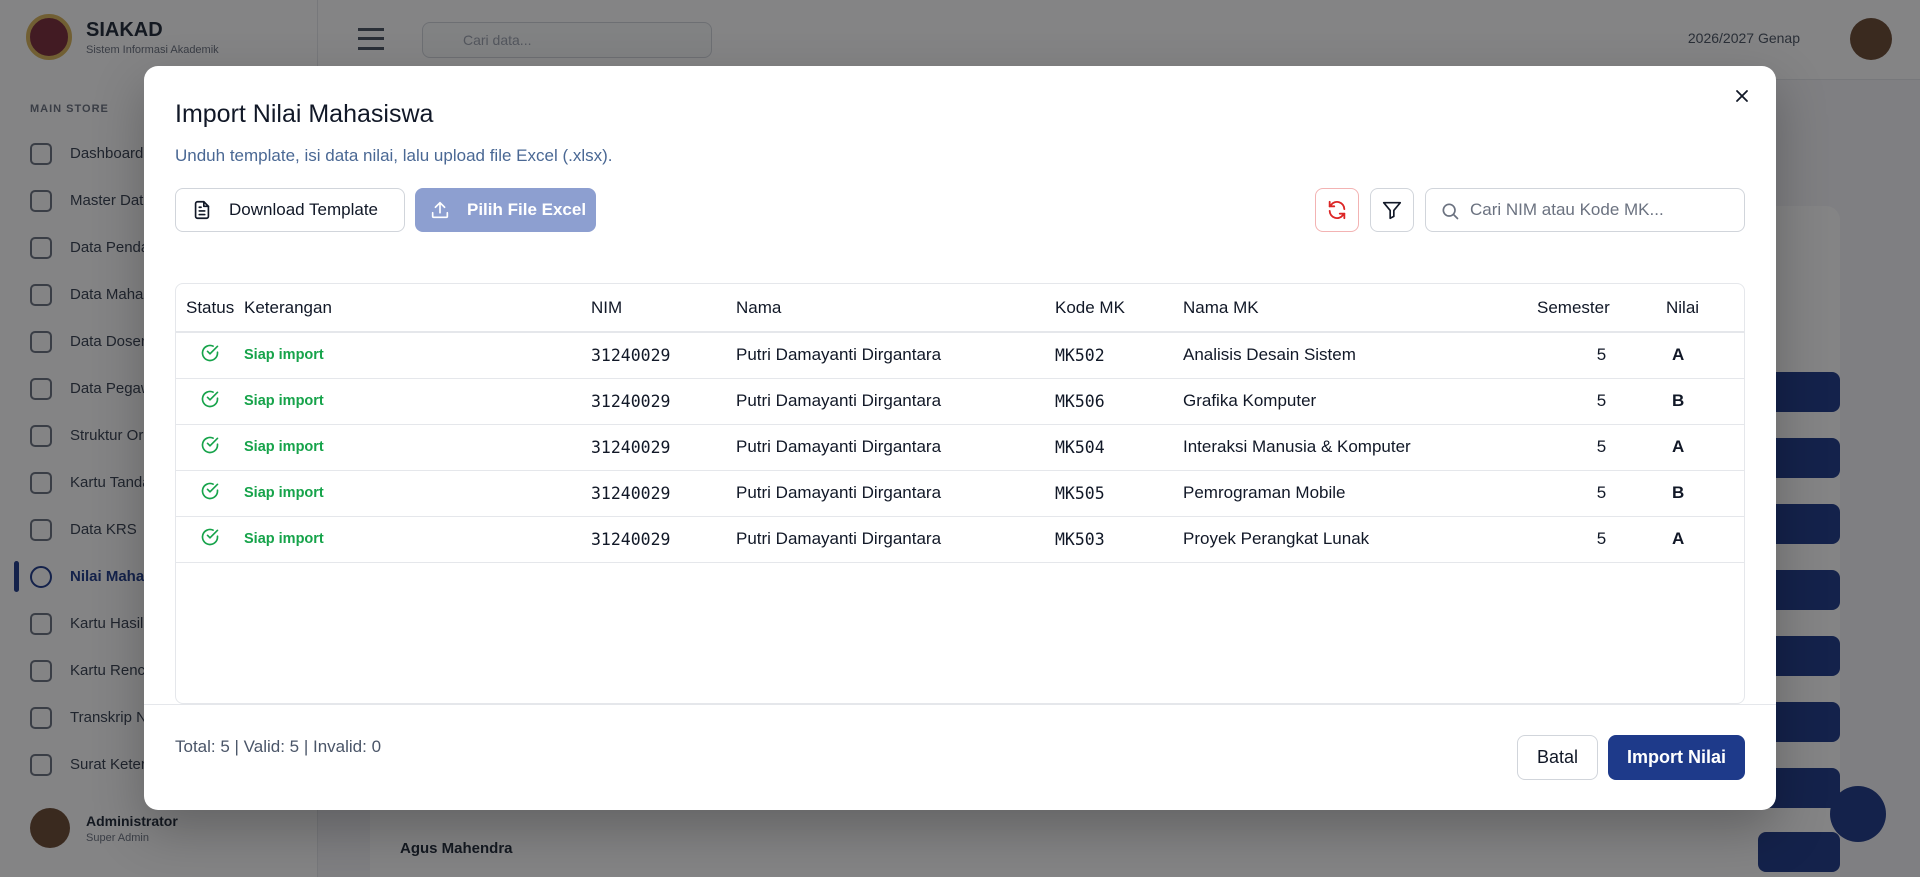  Describe the element at coordinates (210, 307) in the screenshot. I see `column-header-status: Status` at that location.